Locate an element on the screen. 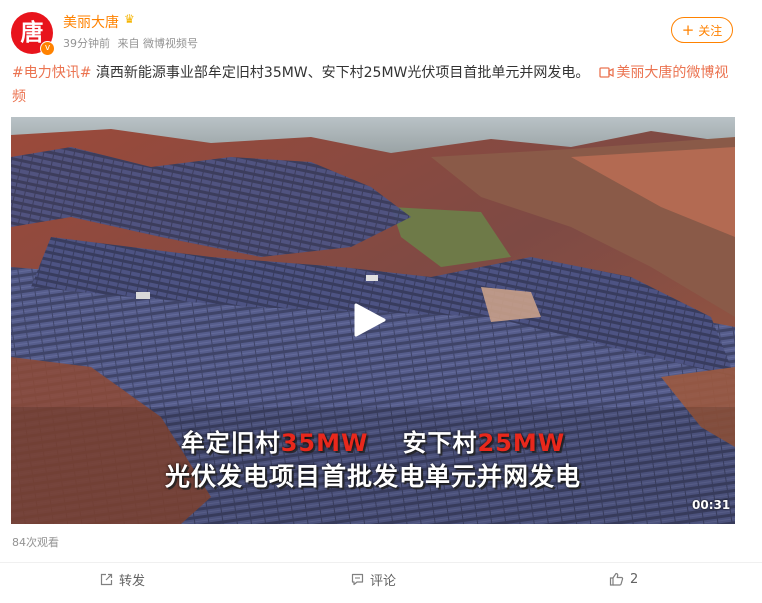  follow-label: 关注 is located at coordinates (710, 30).